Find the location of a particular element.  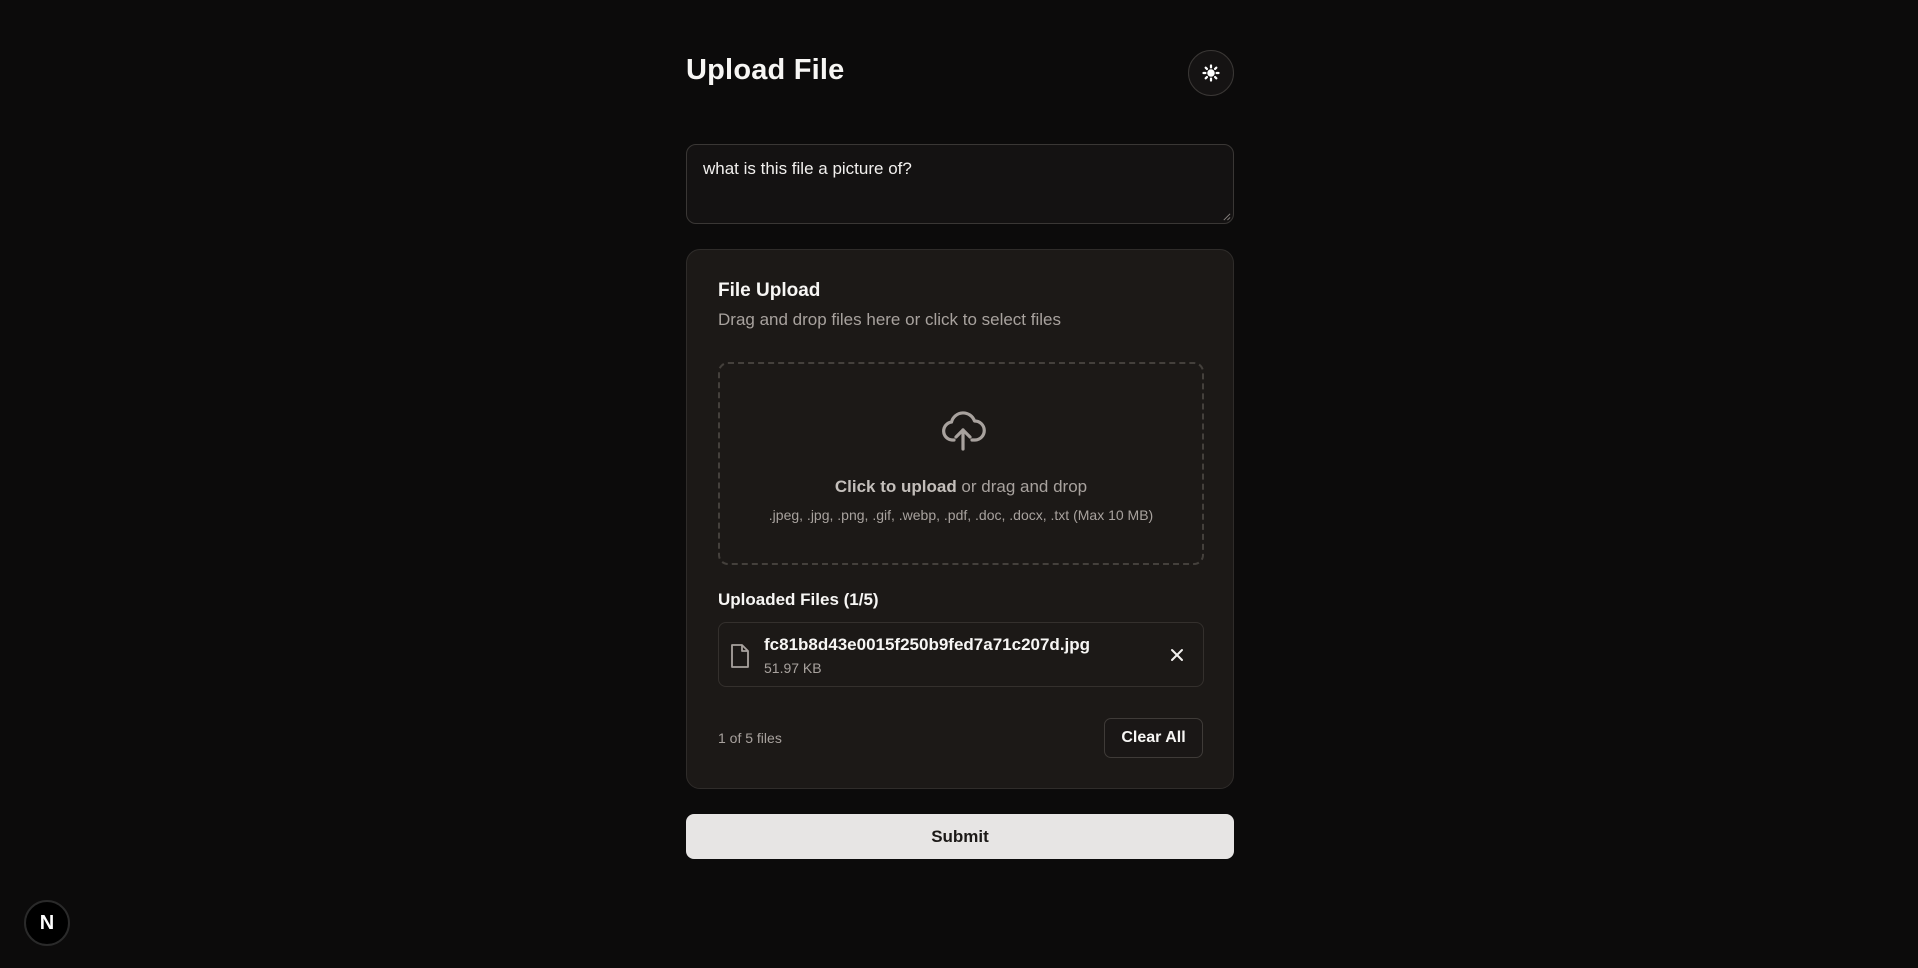

cloud-upload-icon is located at coordinates (964, 431).